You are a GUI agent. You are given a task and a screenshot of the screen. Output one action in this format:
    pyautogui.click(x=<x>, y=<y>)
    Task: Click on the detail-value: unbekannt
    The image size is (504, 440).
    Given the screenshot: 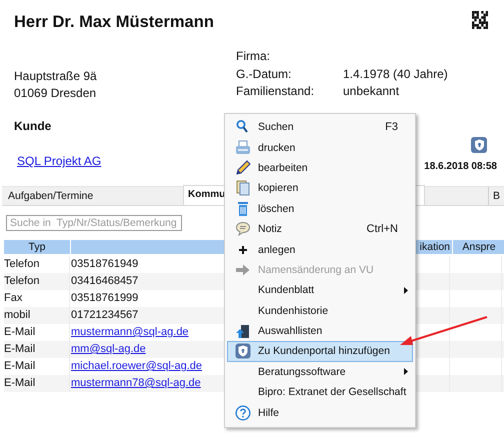 What is the action you would take?
    pyautogui.click(x=371, y=91)
    